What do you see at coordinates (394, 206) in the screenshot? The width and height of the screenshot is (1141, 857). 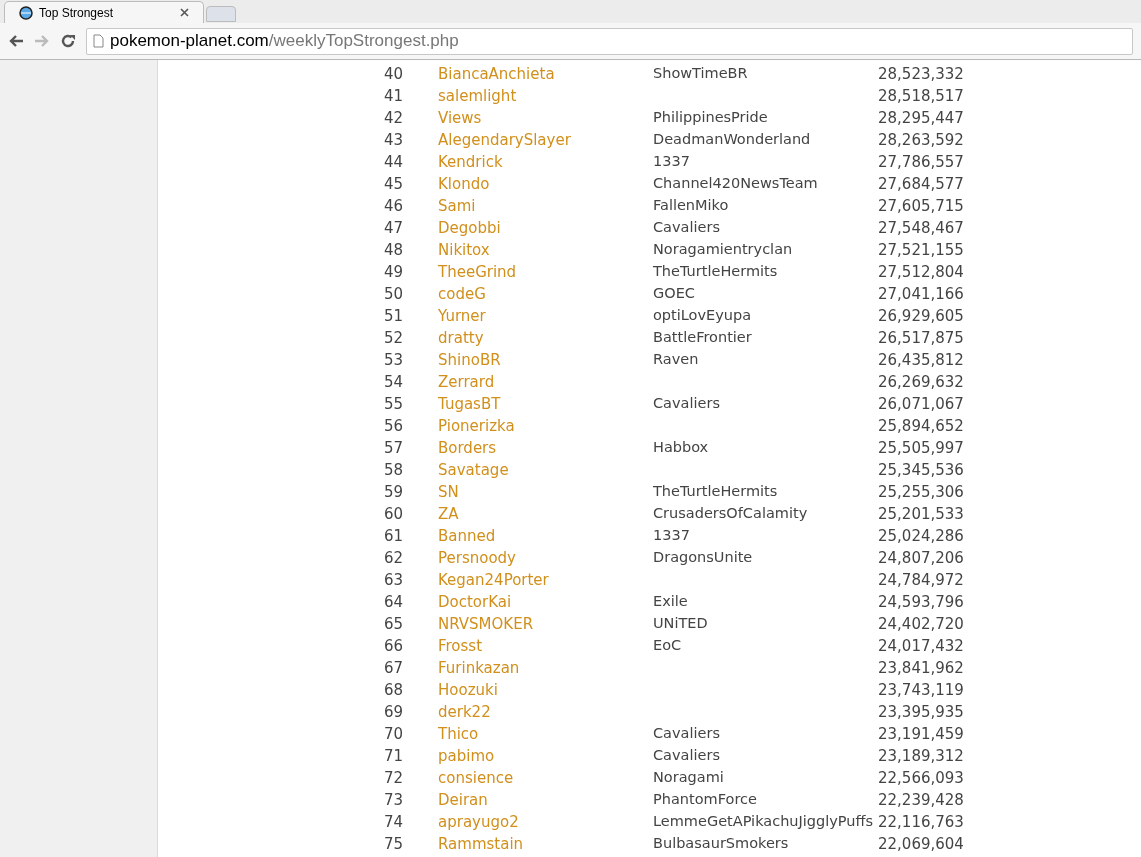 I see `rank-cell-text: 46` at bounding box center [394, 206].